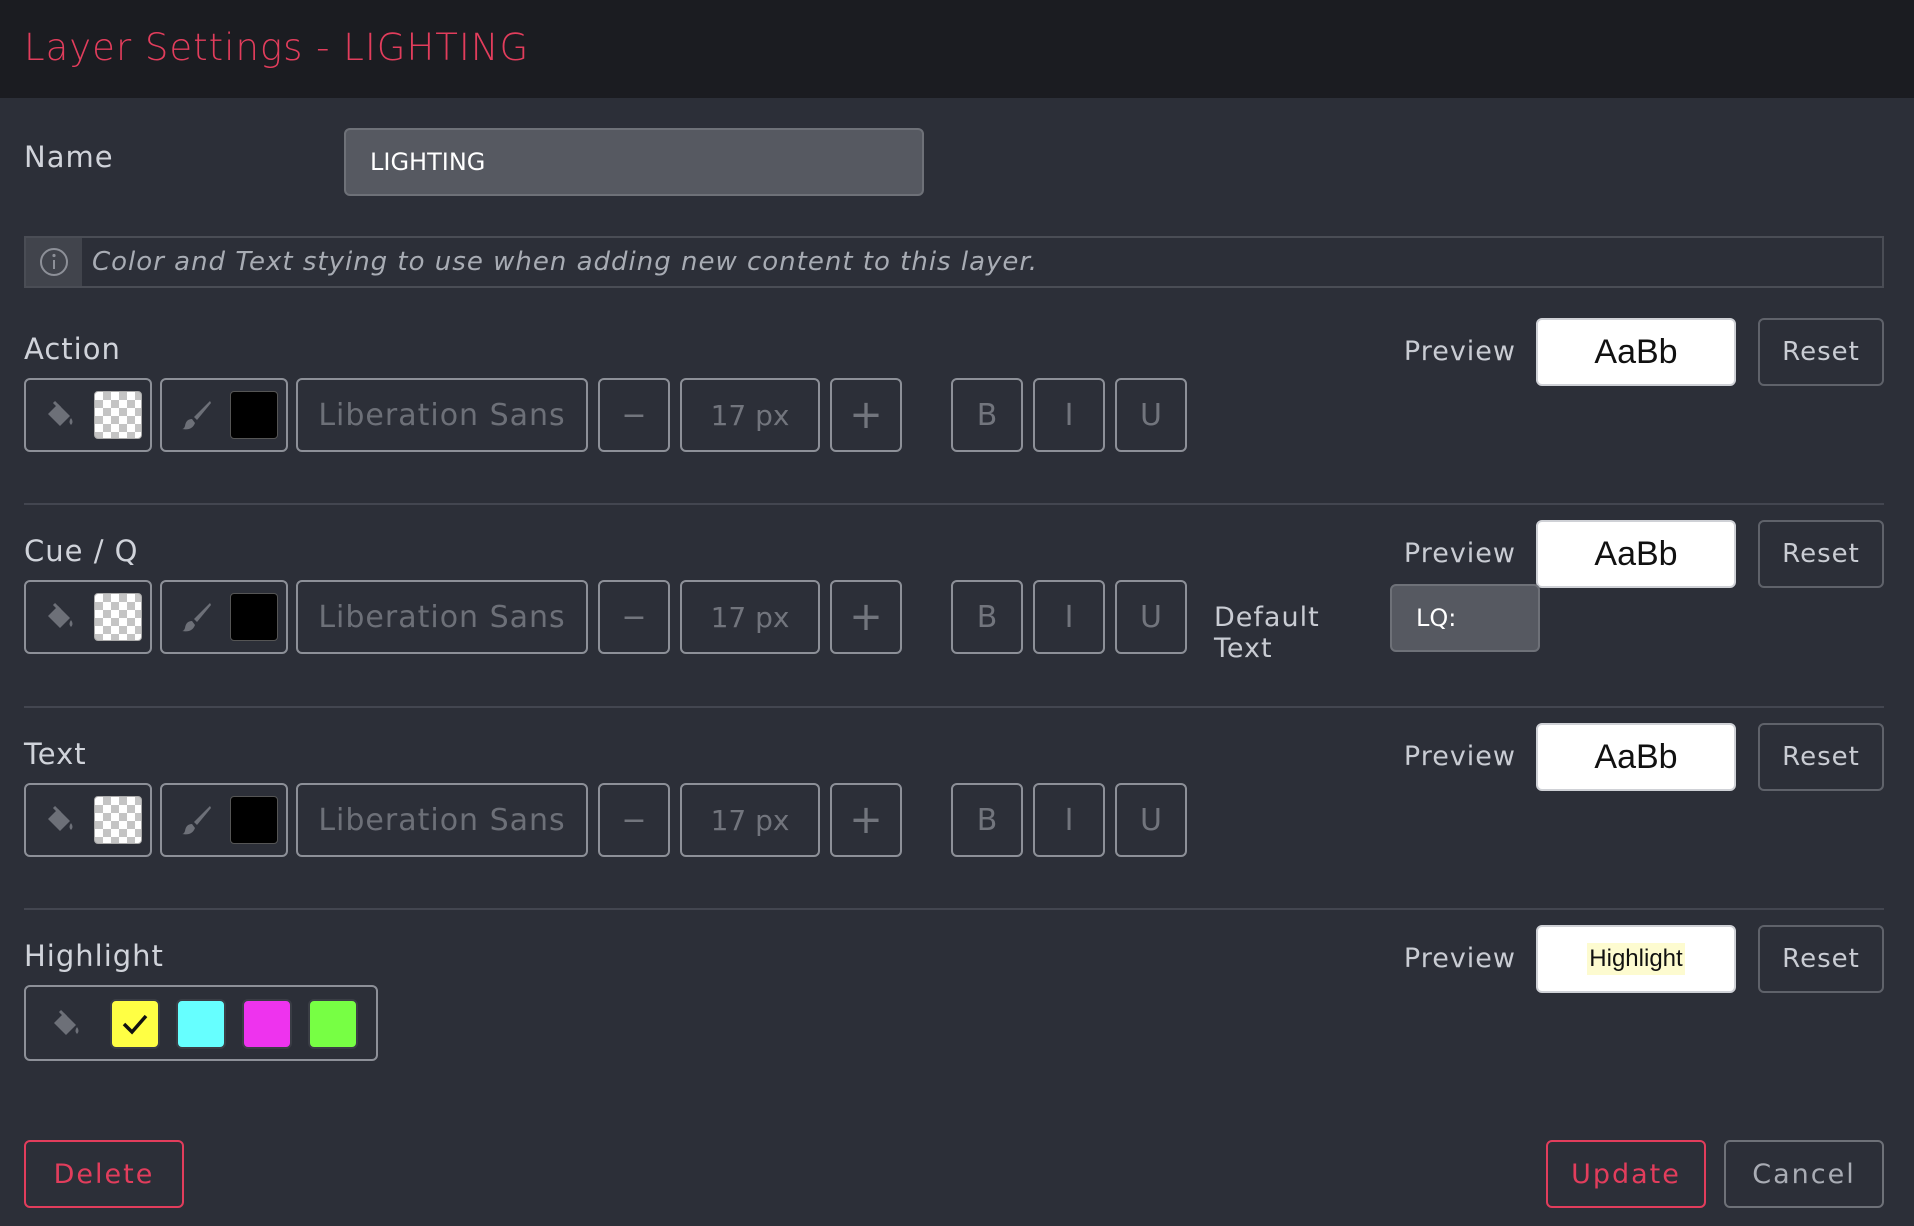 Image resolution: width=1914 pixels, height=1226 pixels. Describe the element at coordinates (94, 956) in the screenshot. I see `section-label: Highlight` at that location.